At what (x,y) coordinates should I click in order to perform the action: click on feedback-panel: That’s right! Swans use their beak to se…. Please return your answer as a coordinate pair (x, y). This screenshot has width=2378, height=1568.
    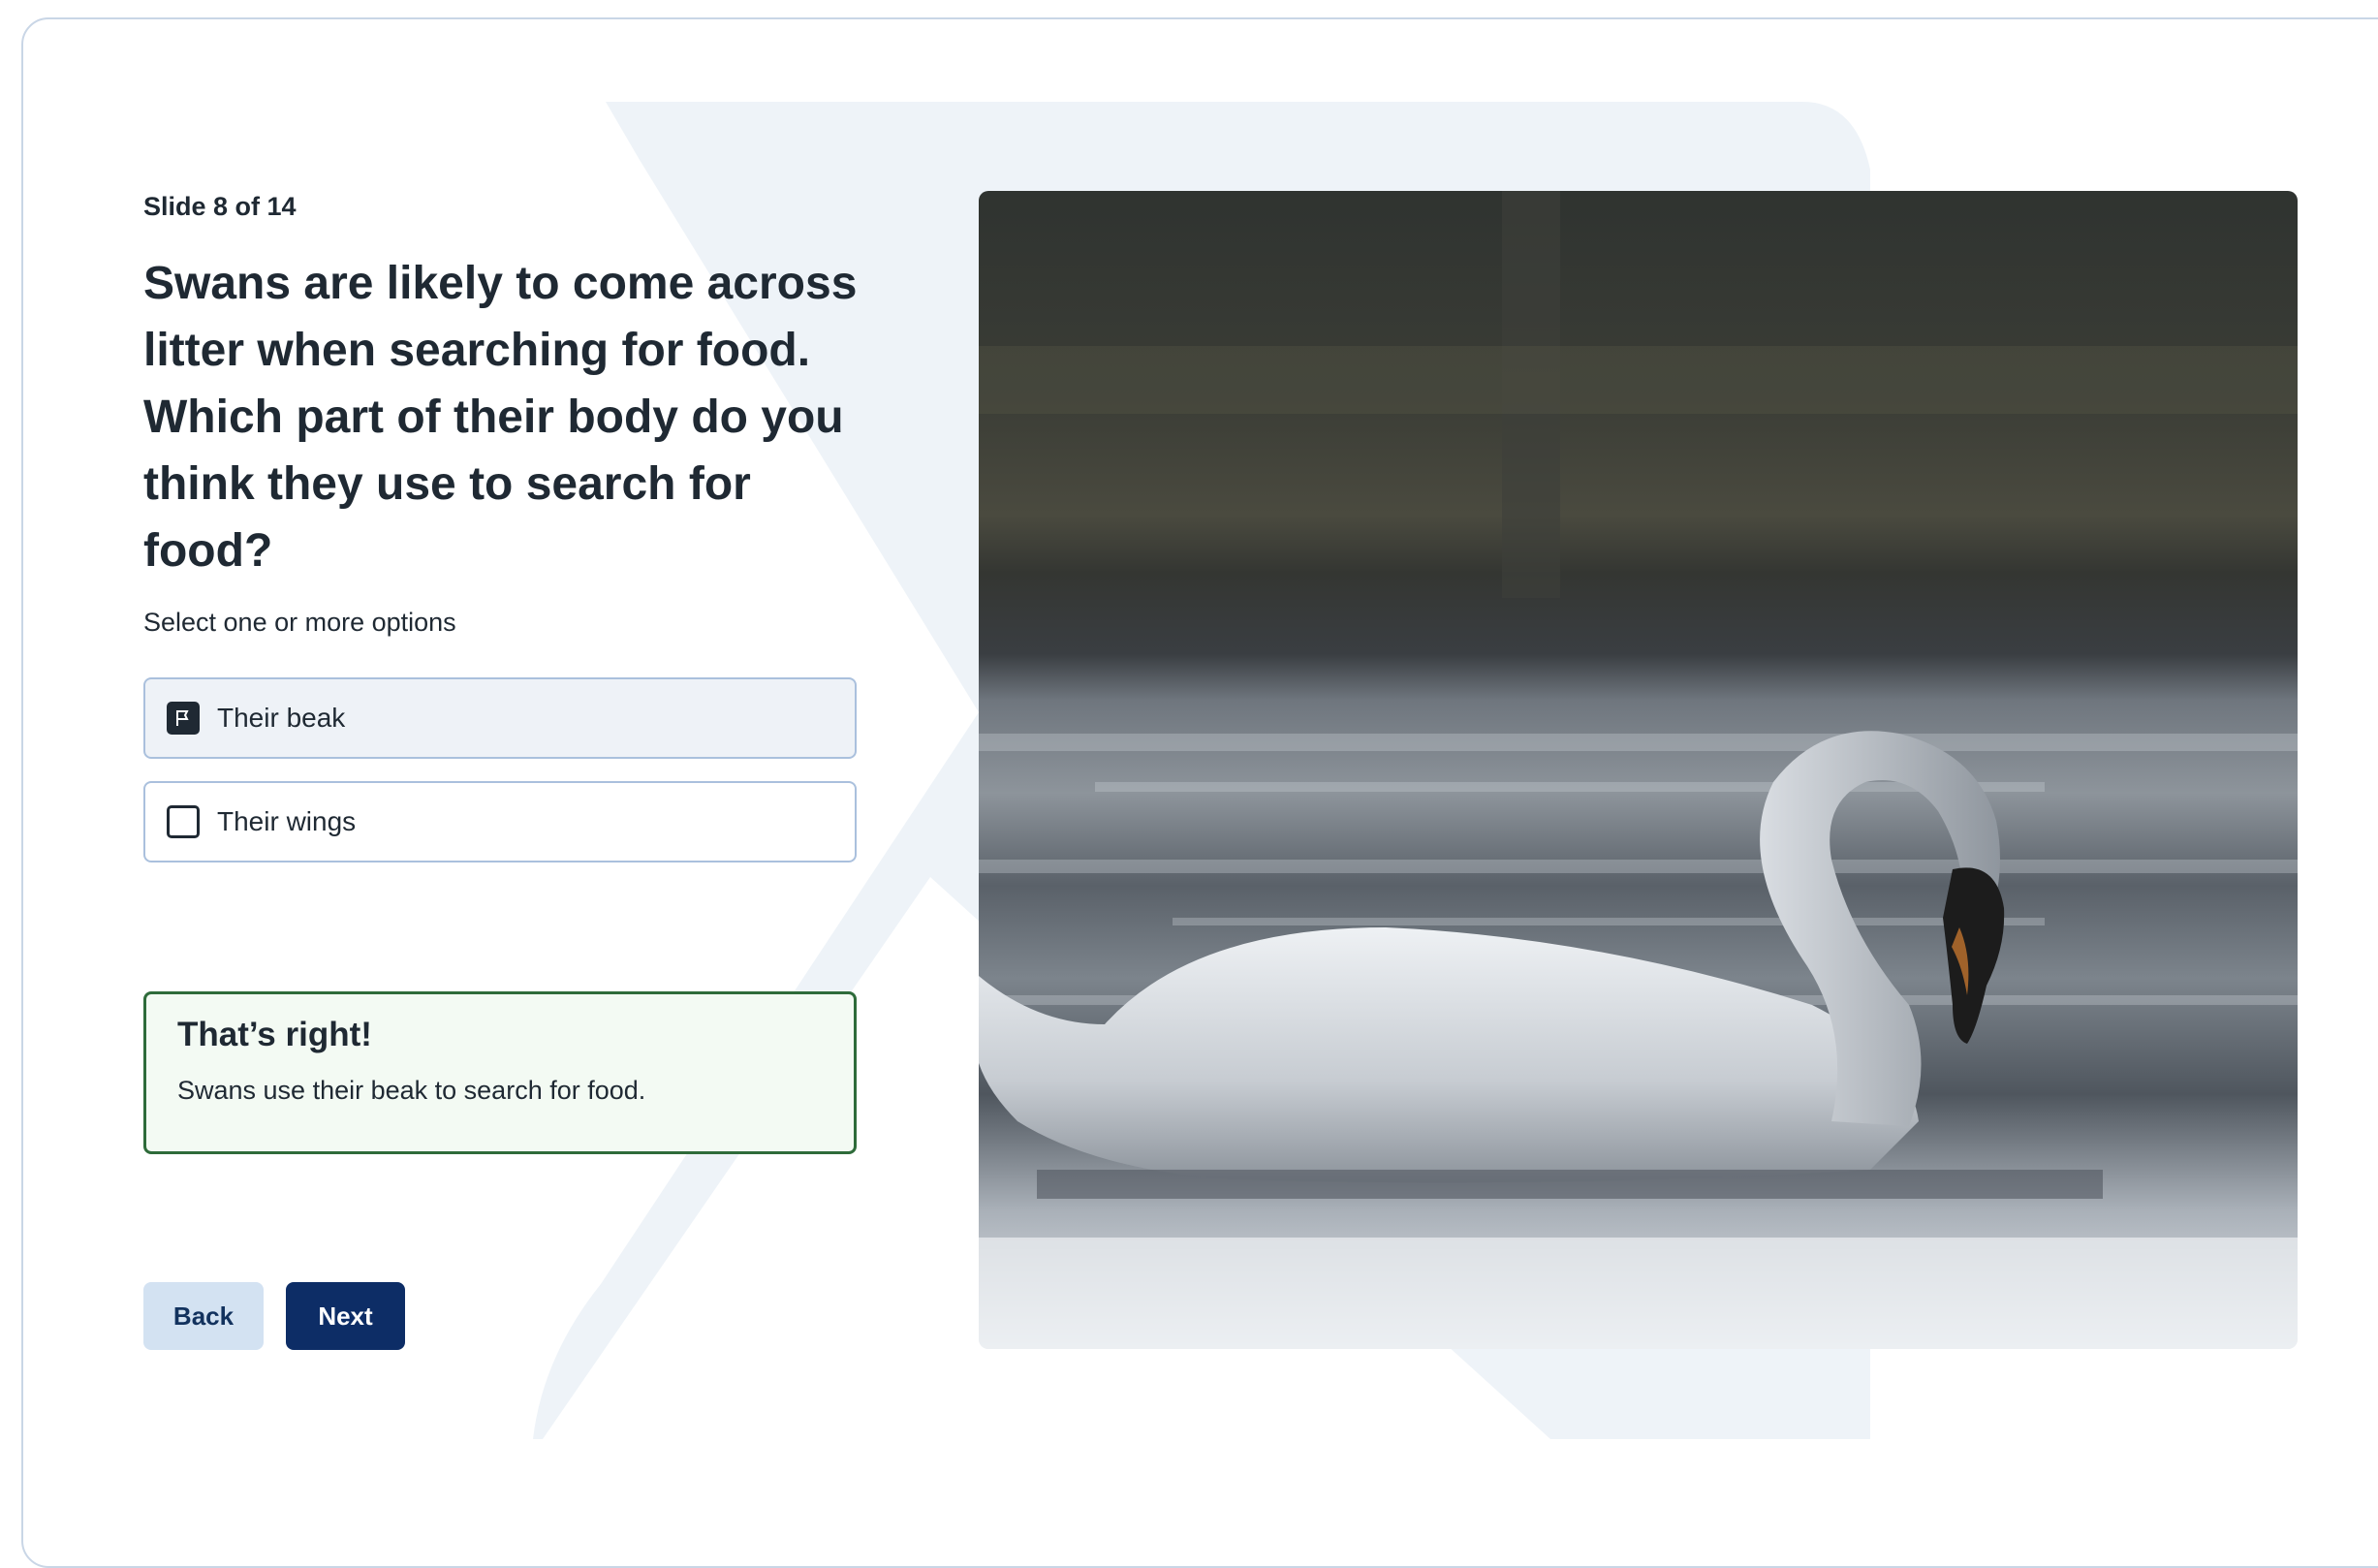
    Looking at the image, I should click on (500, 1072).